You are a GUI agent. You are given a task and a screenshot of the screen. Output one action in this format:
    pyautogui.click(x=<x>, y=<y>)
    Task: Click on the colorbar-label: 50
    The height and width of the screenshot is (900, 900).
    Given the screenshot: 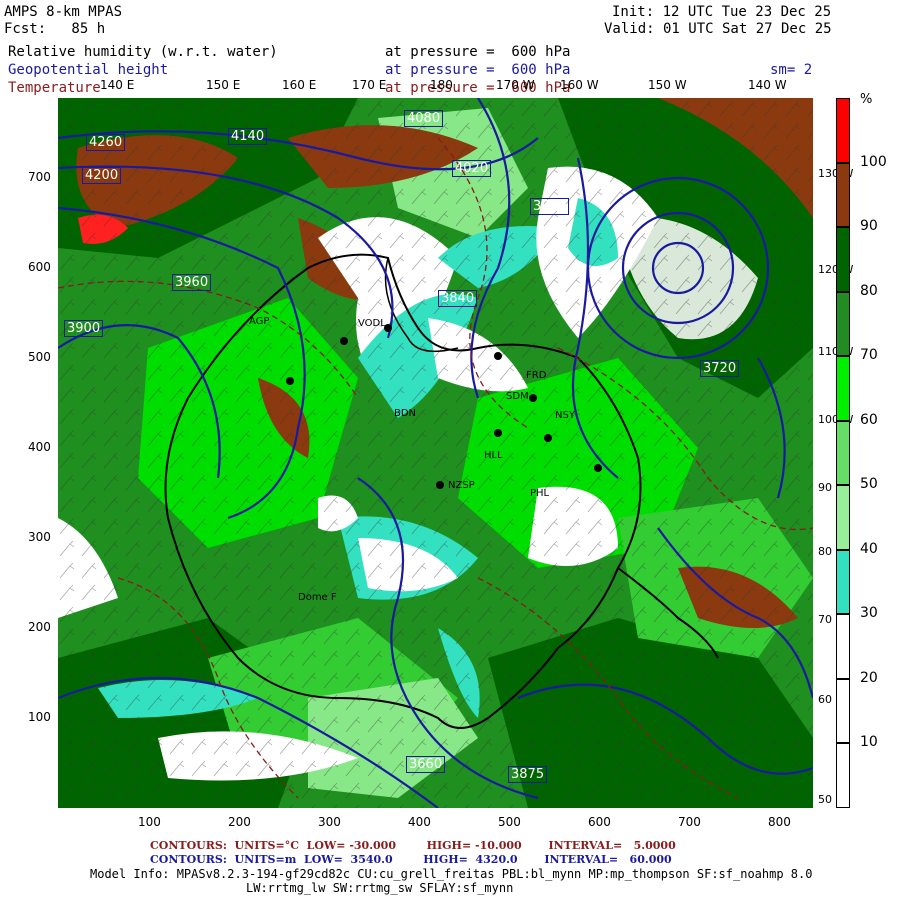 What is the action you would take?
    pyautogui.click(x=869, y=484)
    